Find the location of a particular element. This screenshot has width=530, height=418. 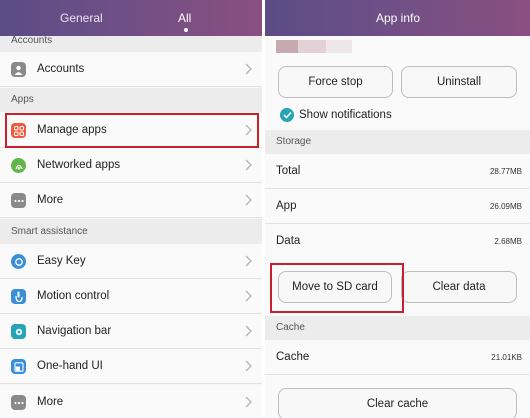

app-icon-blurred is located at coordinates (287, 46).